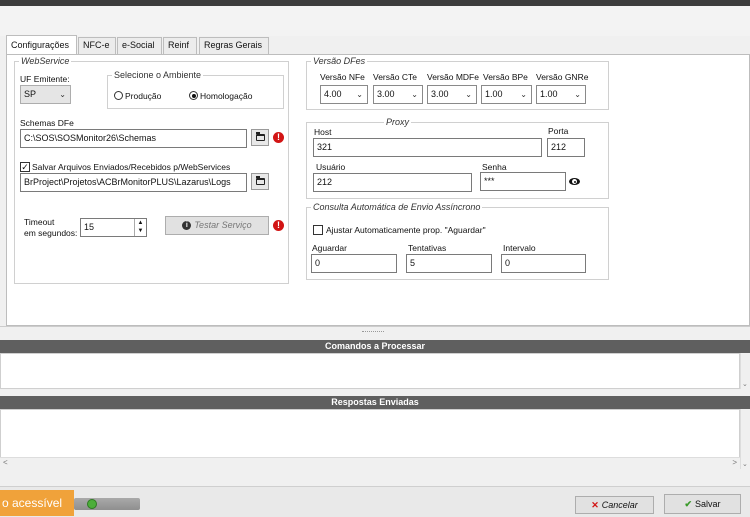  What do you see at coordinates (113, 227) in the screenshot?
I see `timeout-spin-input: 15 ▲ ▼` at bounding box center [113, 227].